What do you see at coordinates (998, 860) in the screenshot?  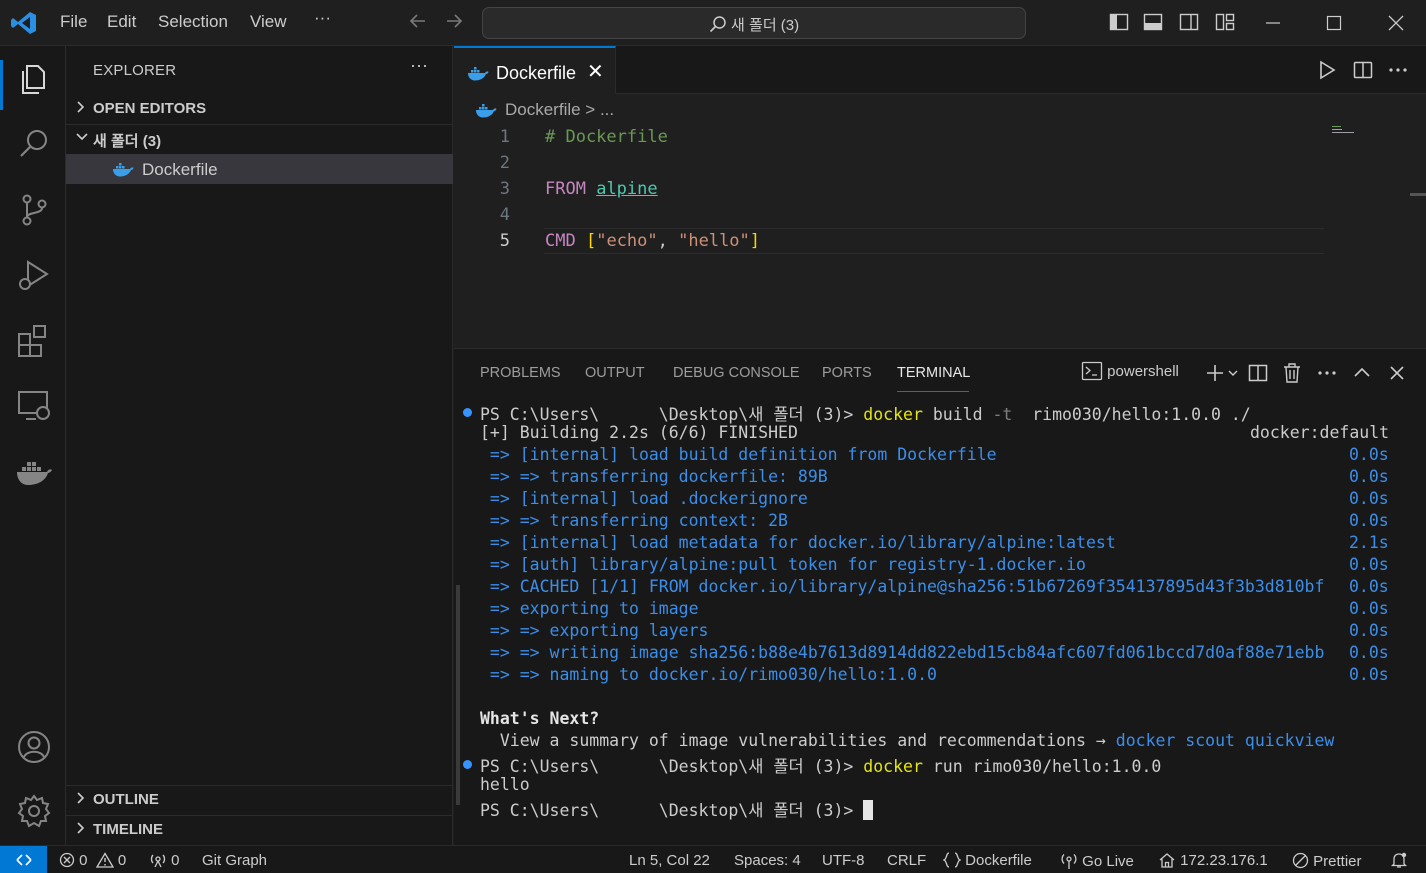 I see `language-label: Dockerfile` at bounding box center [998, 860].